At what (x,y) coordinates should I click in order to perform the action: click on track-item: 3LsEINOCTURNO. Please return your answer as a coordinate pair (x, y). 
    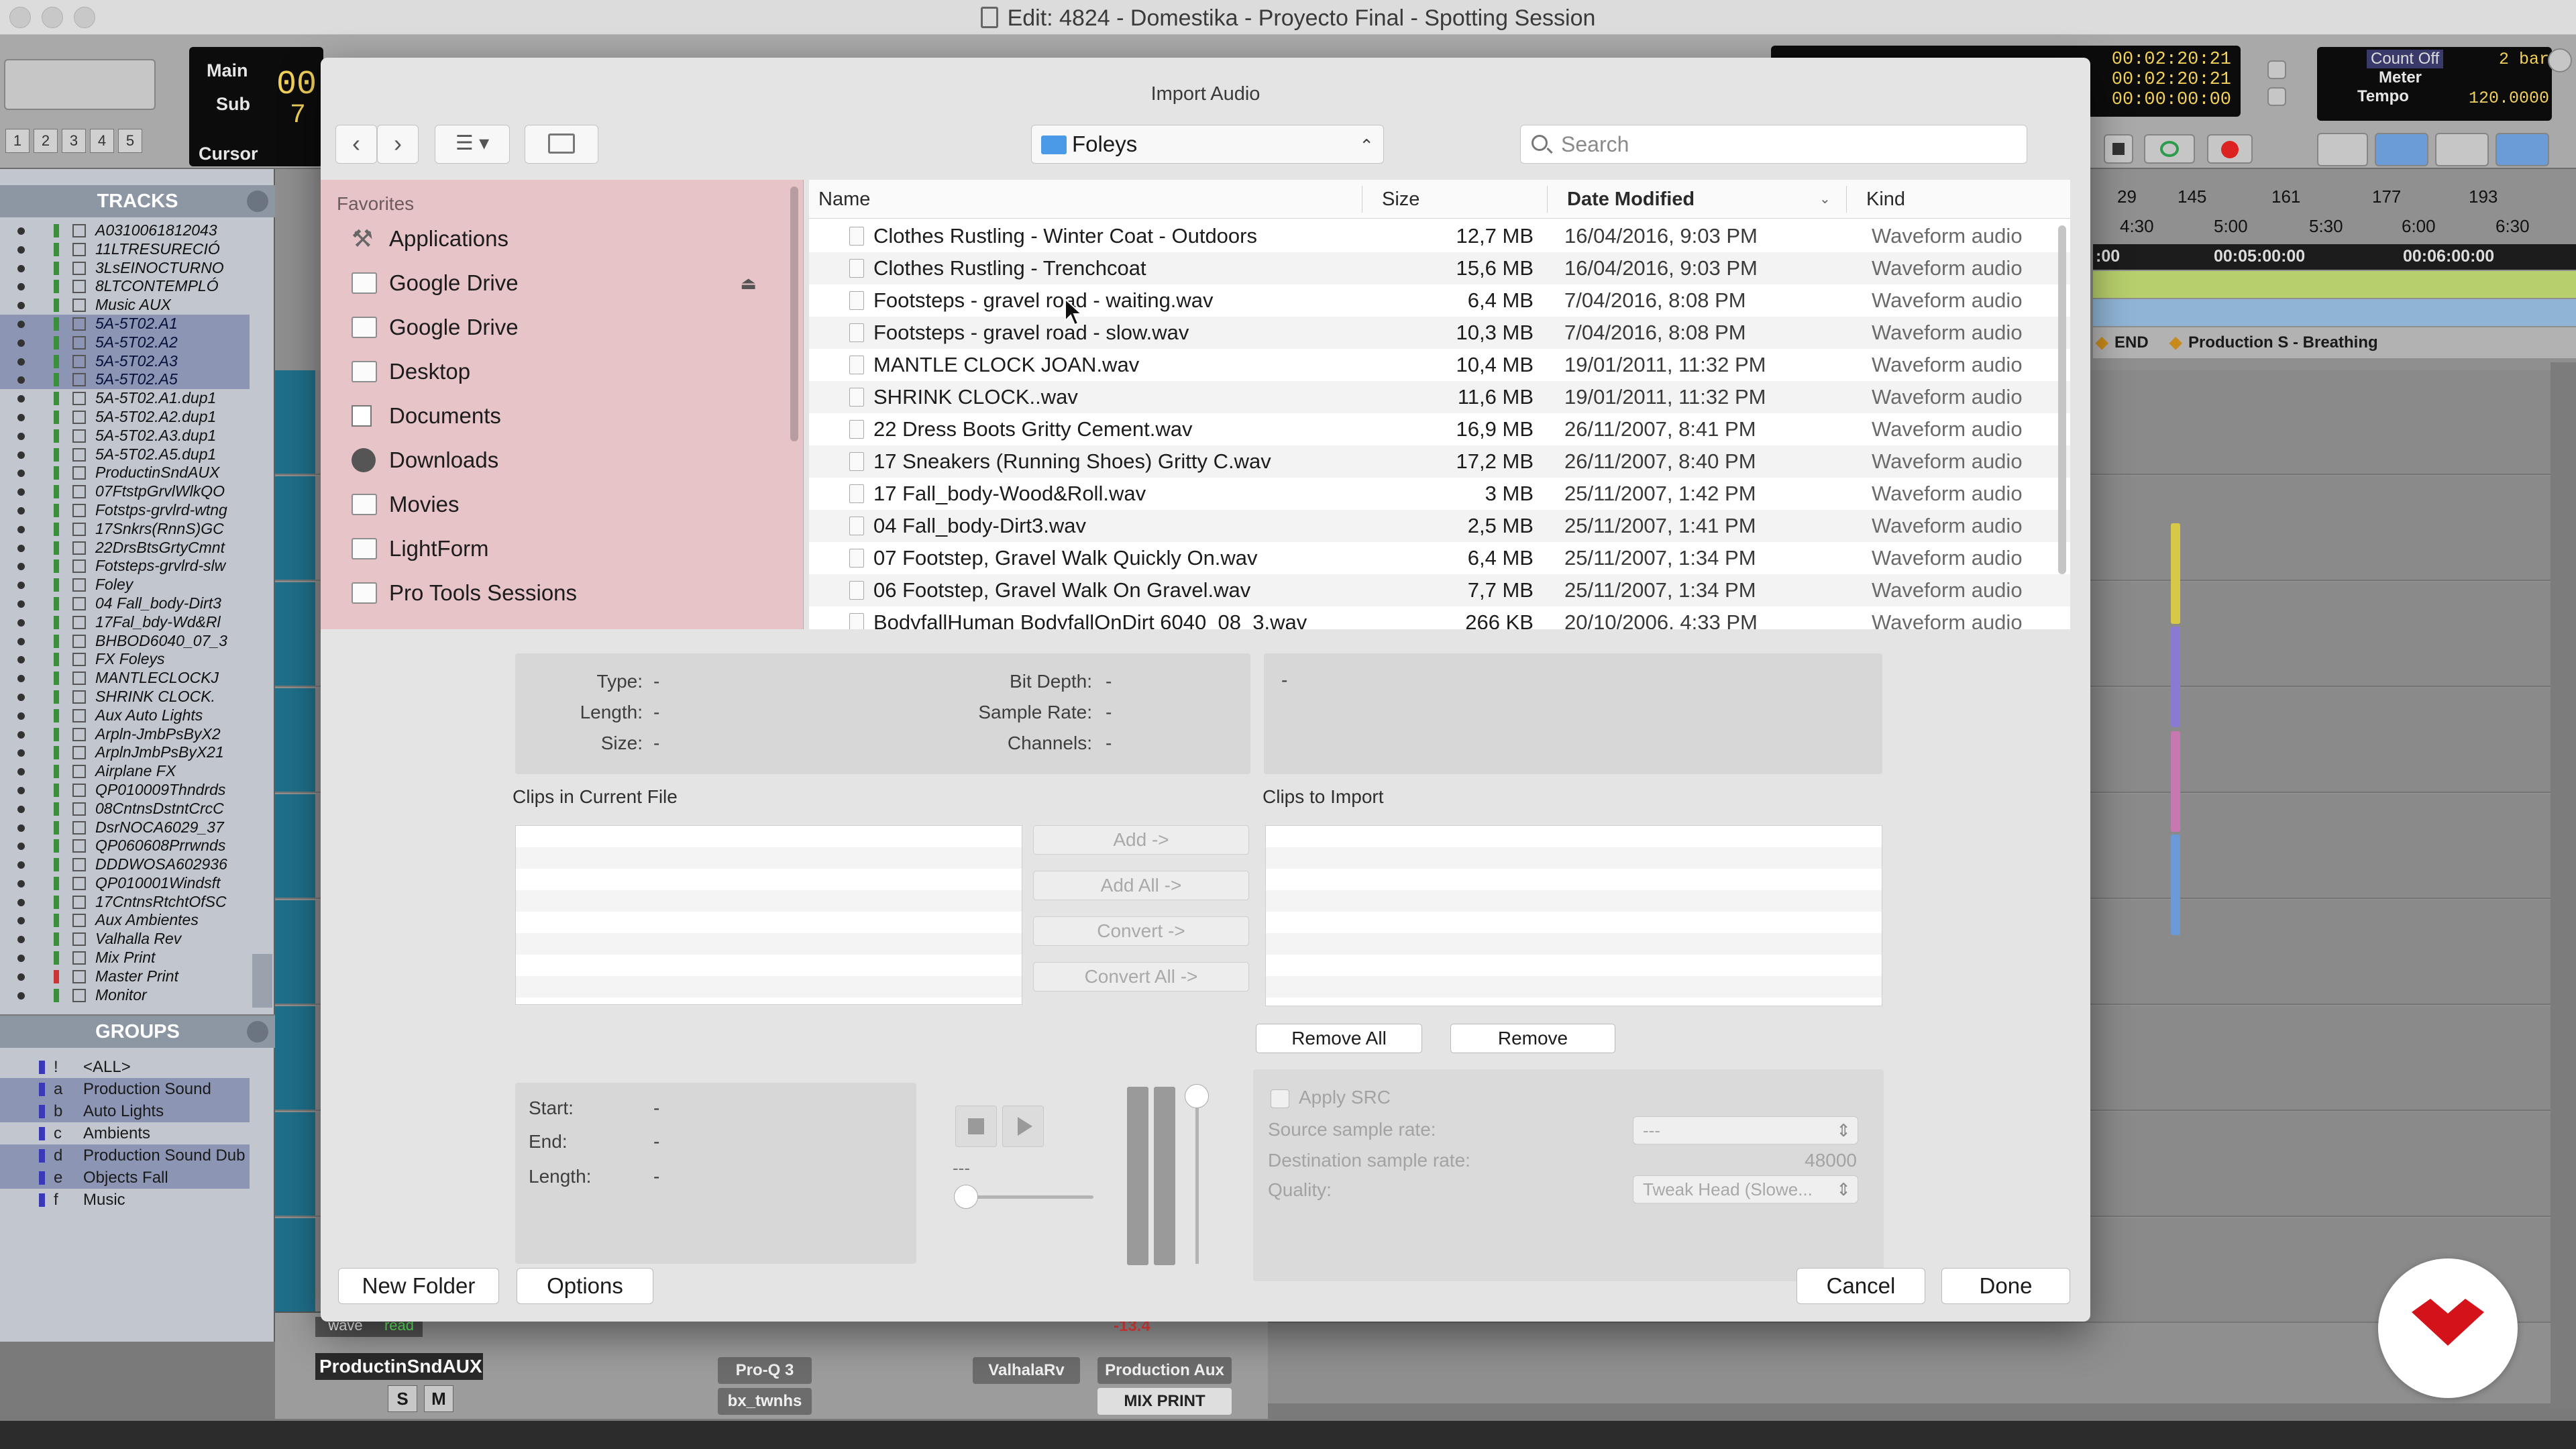
    Looking at the image, I should click on (125, 268).